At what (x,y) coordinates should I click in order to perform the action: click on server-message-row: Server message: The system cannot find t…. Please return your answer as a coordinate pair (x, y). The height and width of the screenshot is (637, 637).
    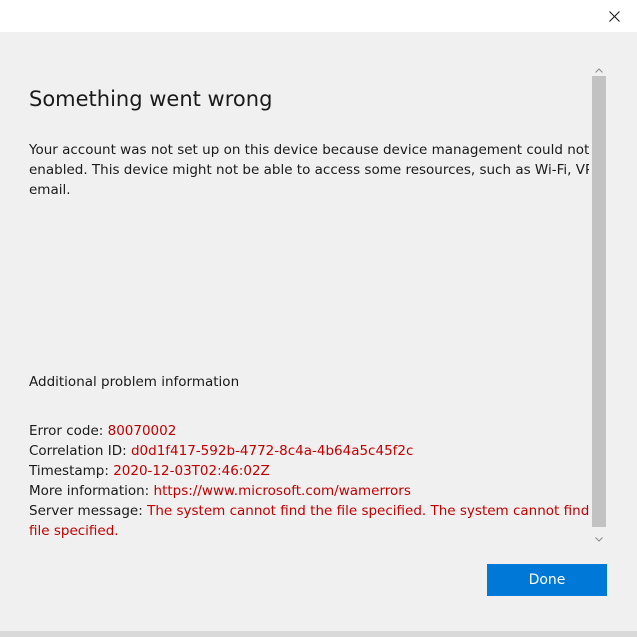
    Looking at the image, I should click on (309, 521).